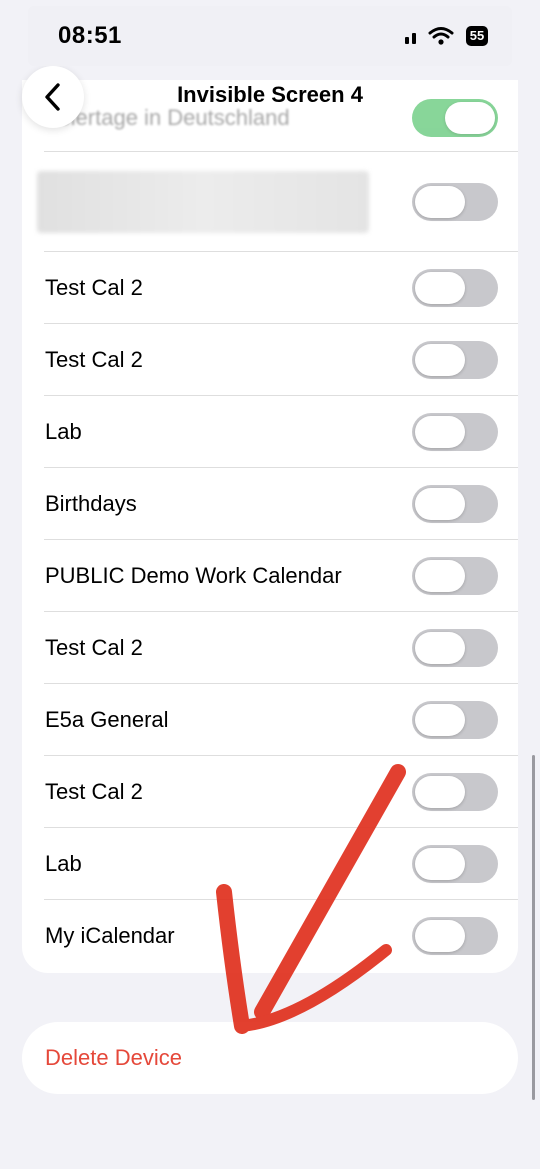 The height and width of the screenshot is (1169, 540). Describe the element at coordinates (193, 575) in the screenshot. I see `calendar-label: PUBLIC Demo Work Calendar` at that location.